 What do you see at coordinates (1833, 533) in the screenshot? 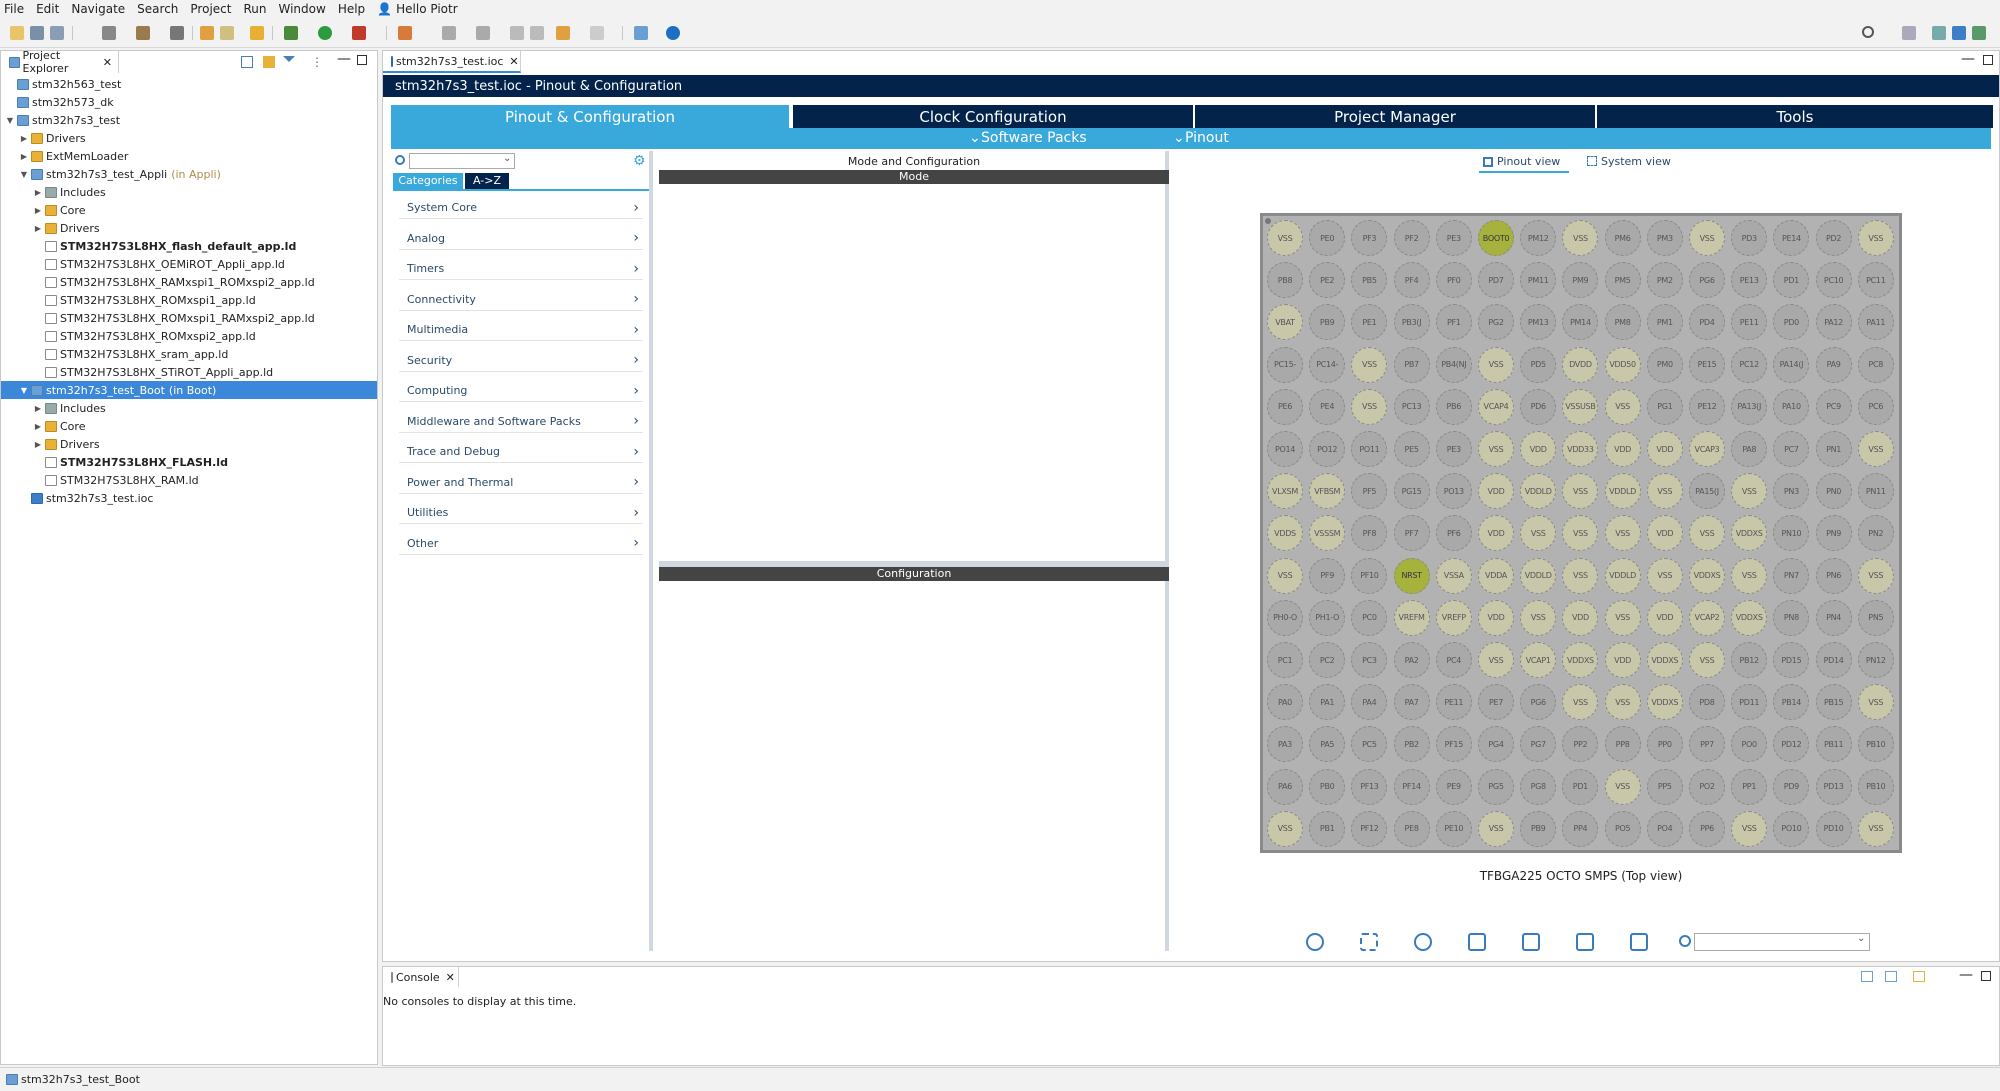
I see `pin: PN9` at bounding box center [1833, 533].